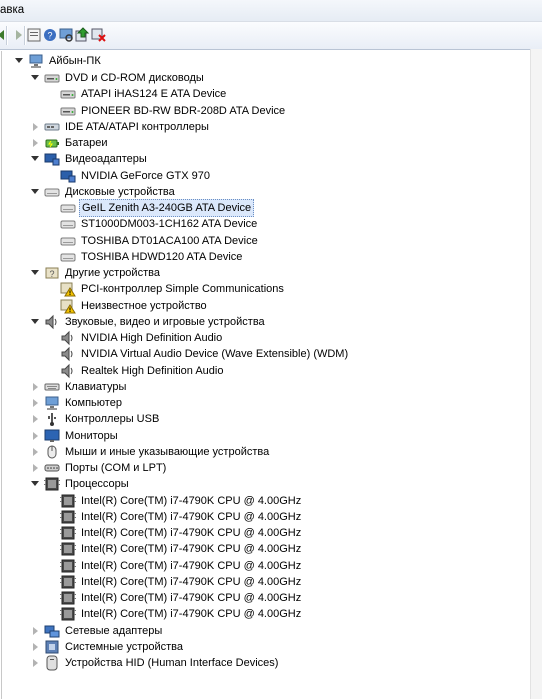 This screenshot has height=699, width=542. I want to click on ide-controller-icon, so click(52, 127).